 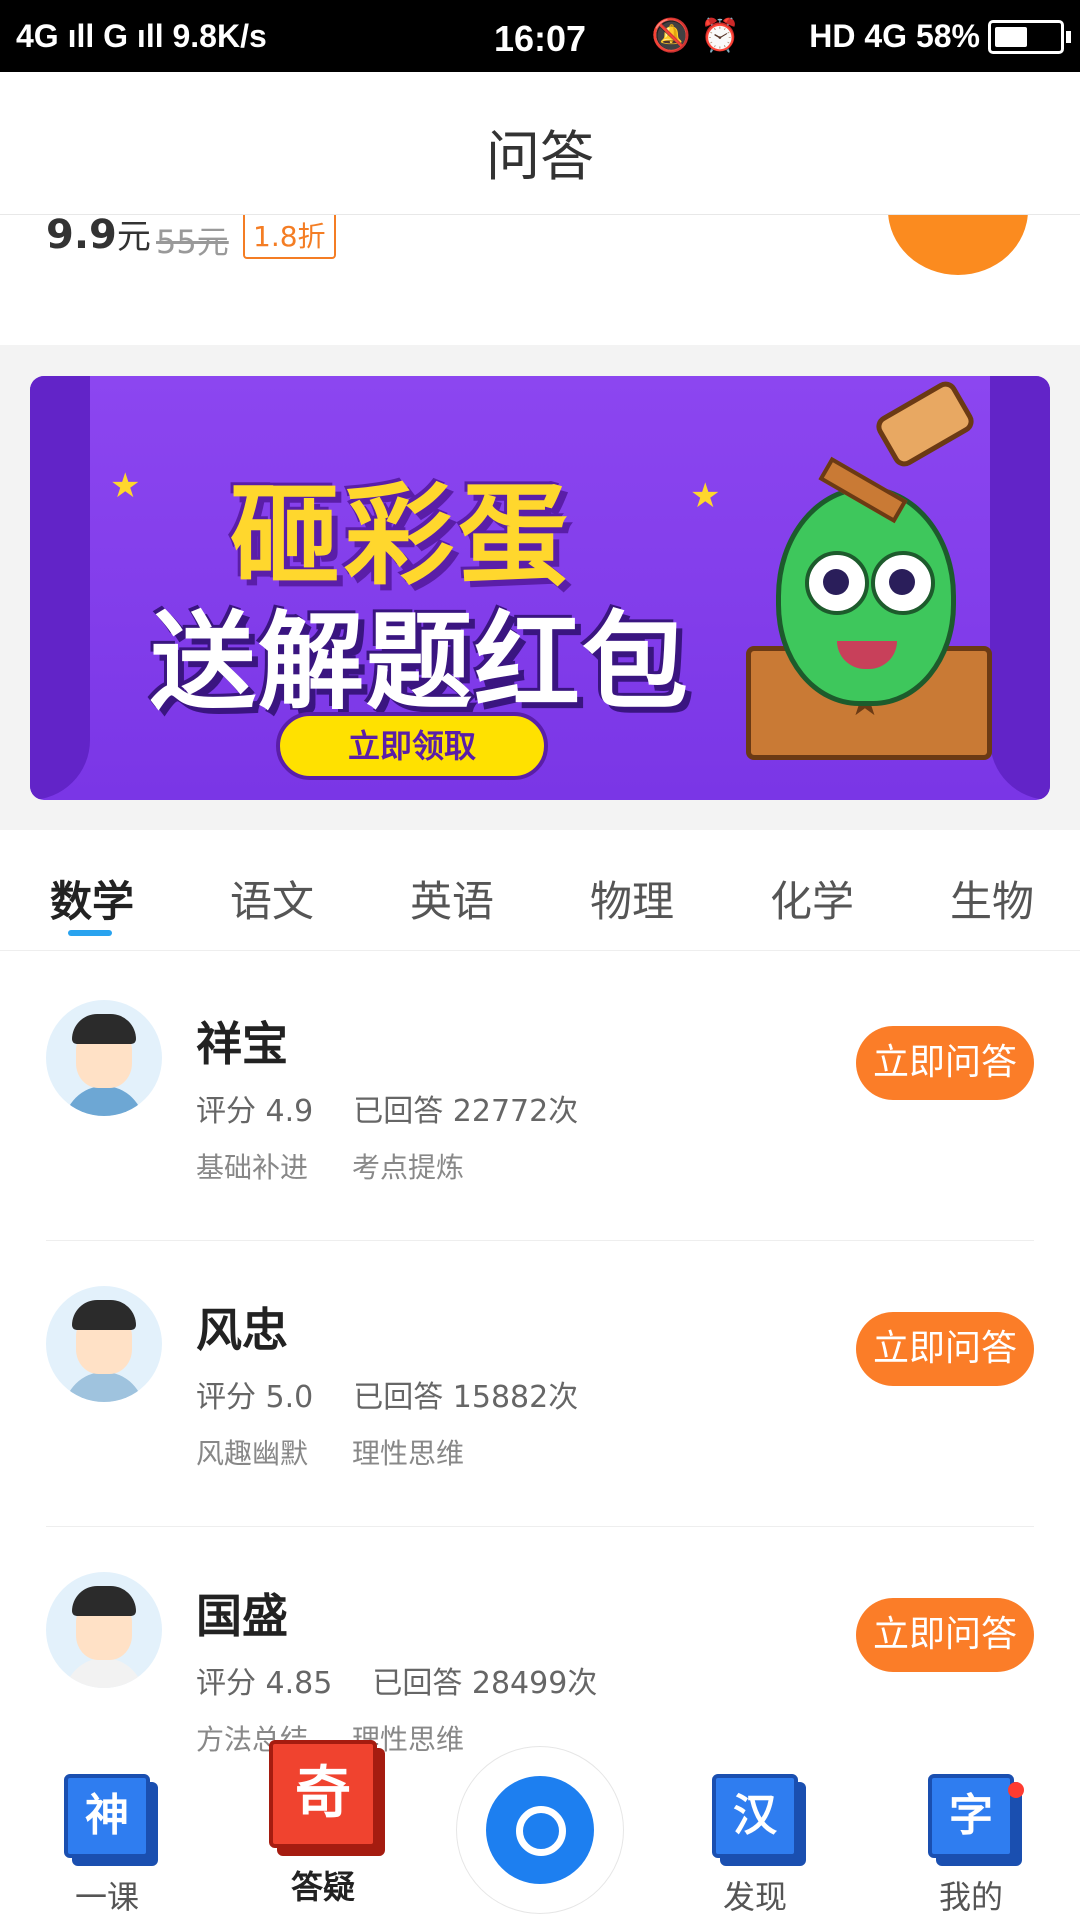 What do you see at coordinates (92, 898) in the screenshot?
I see `tab-math: 数学` at bounding box center [92, 898].